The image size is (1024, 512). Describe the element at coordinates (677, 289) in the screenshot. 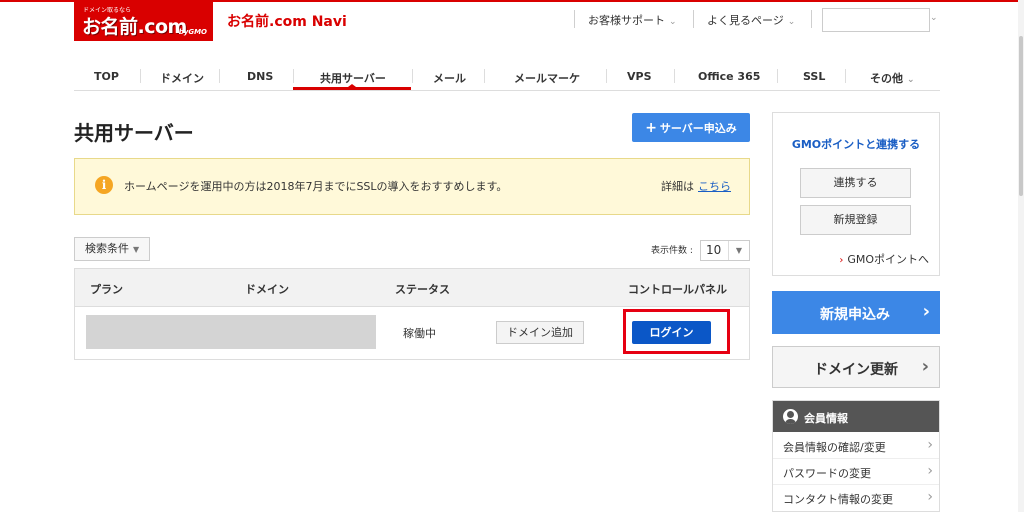

I see `column-header-control-panel: コントロールパネル` at that location.